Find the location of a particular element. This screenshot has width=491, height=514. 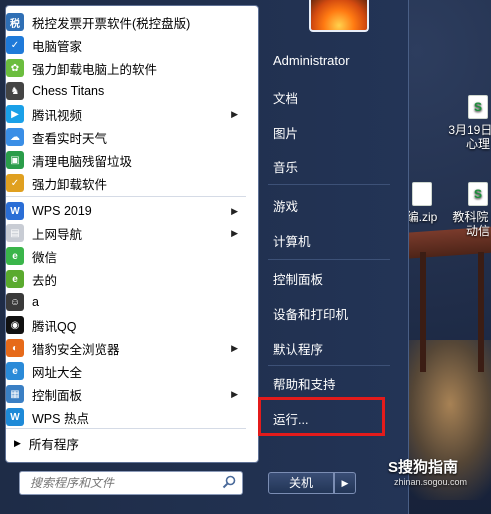

cheetah-icon: ◐ is located at coordinates (15, 348).